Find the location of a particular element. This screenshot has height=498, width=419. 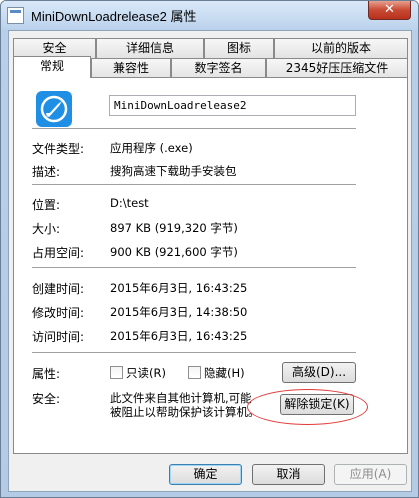

accessed-label: 访问时间: is located at coordinates (58, 337).